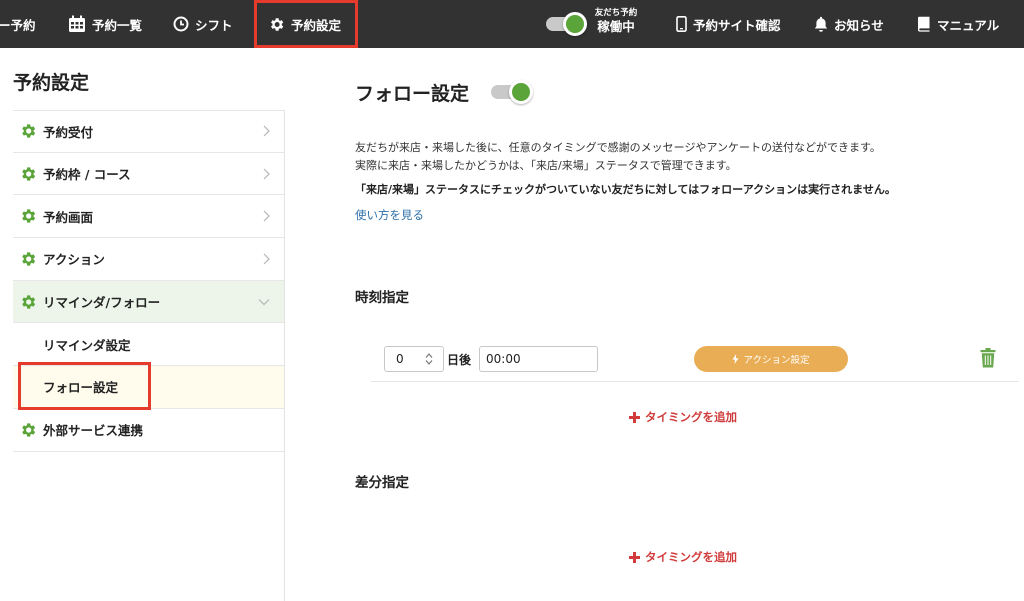 This screenshot has width=1024, height=601. I want to click on sidebar-item-slots-courses: 予約枠 / コース, so click(148, 174).